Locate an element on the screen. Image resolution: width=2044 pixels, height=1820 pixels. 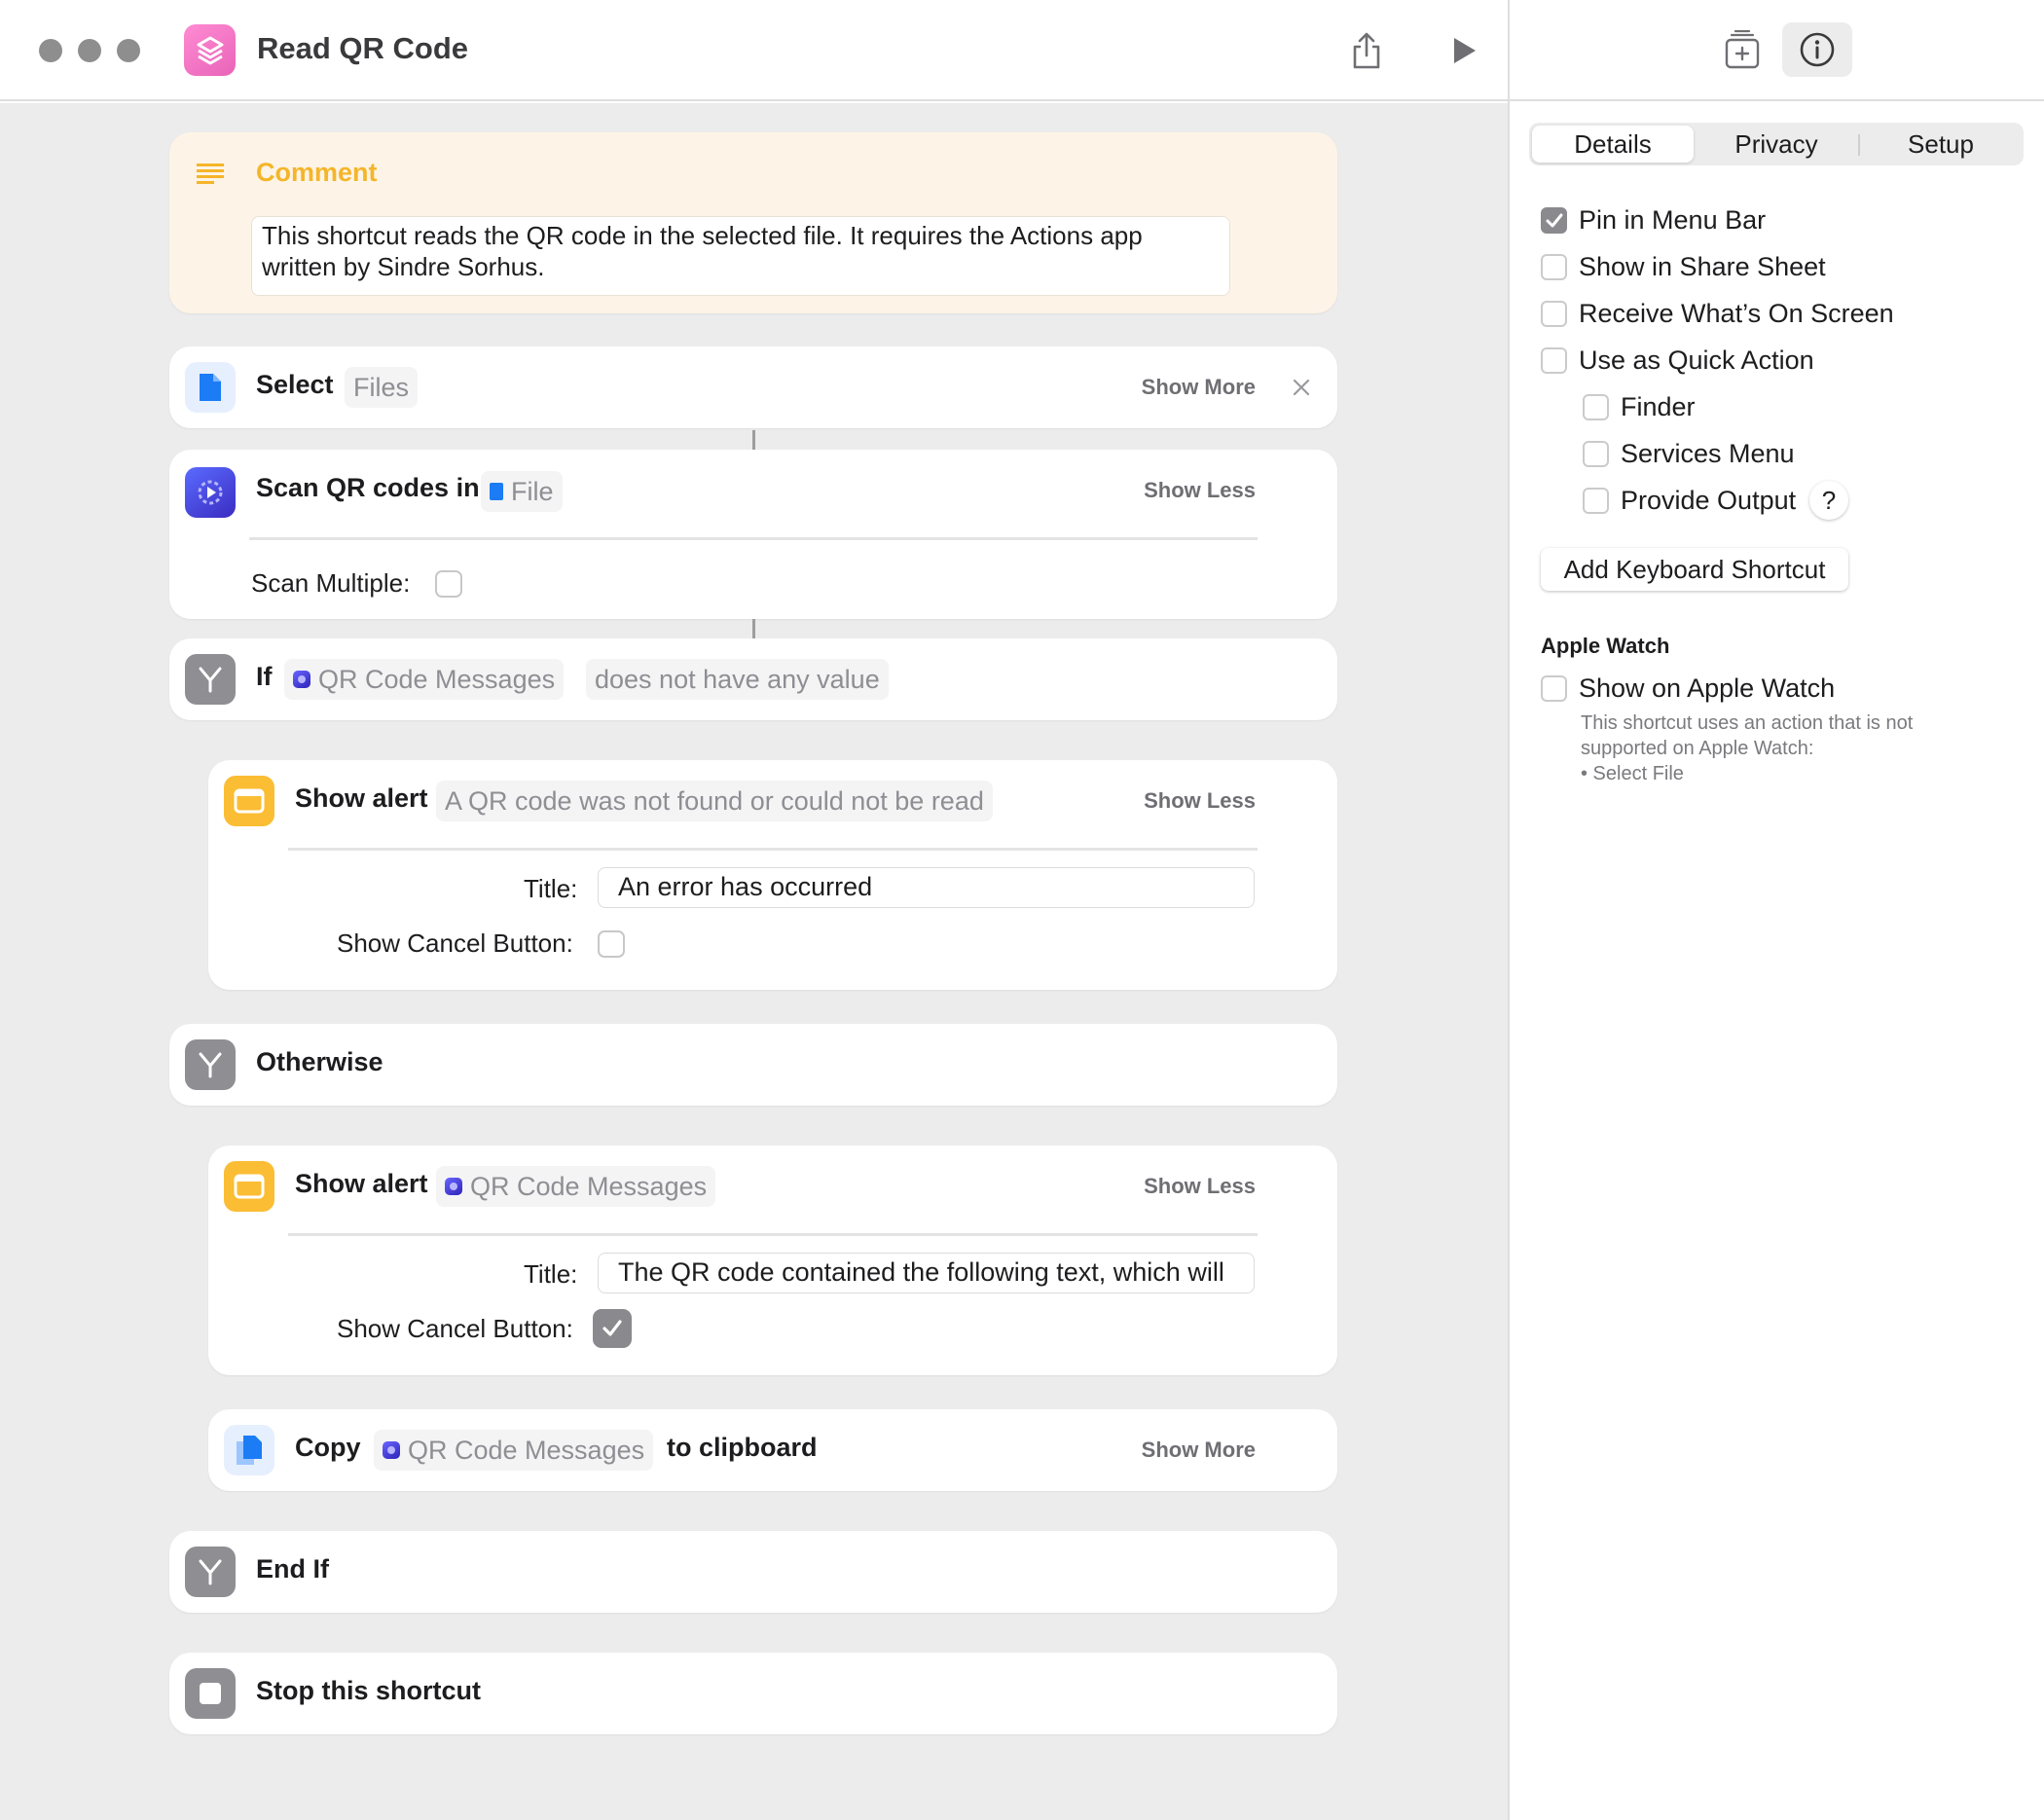
apple-watch-note-line: • Select File is located at coordinates (1633, 773).